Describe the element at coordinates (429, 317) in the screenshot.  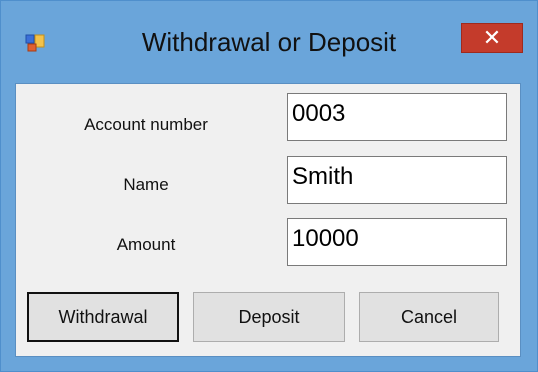
I see `cancel-button: Cancel` at that location.